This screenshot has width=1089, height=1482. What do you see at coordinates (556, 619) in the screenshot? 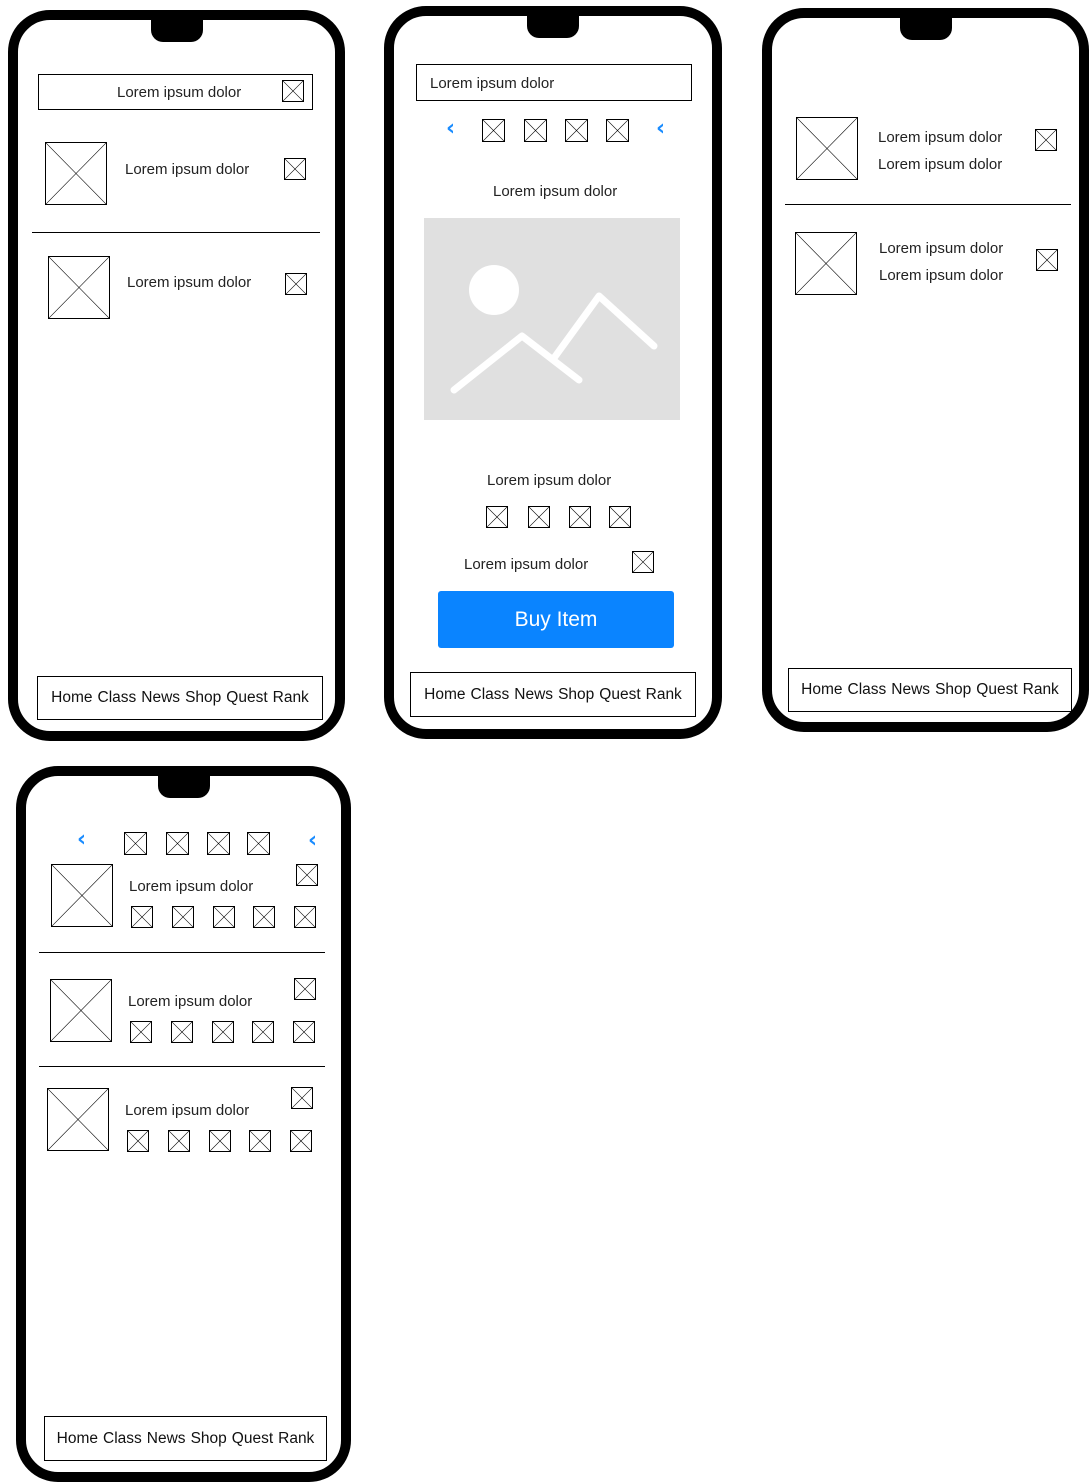
I see `buy-item-button: Buy Item` at bounding box center [556, 619].